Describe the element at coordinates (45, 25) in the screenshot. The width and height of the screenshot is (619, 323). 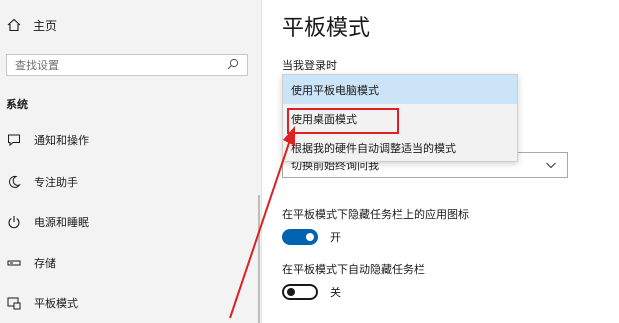
I see `home-label: 主页` at that location.